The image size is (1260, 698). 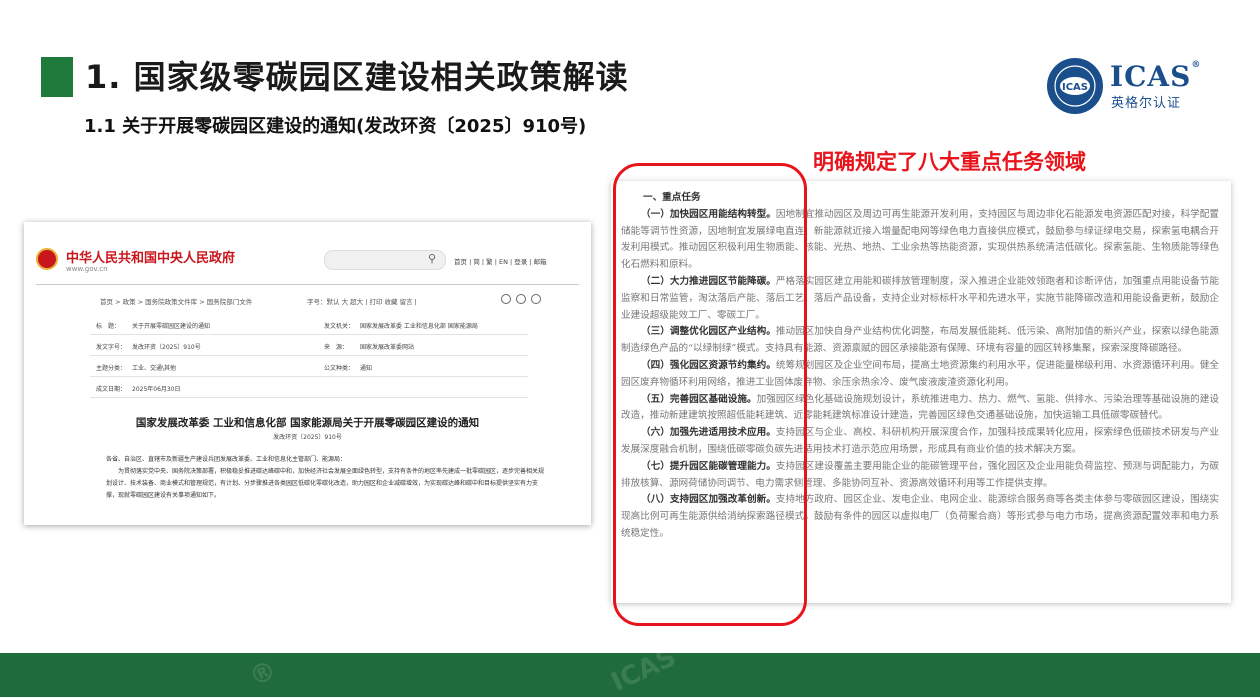 I want to click on gov-site-url: www.gov.cn, so click(x=87, y=269).